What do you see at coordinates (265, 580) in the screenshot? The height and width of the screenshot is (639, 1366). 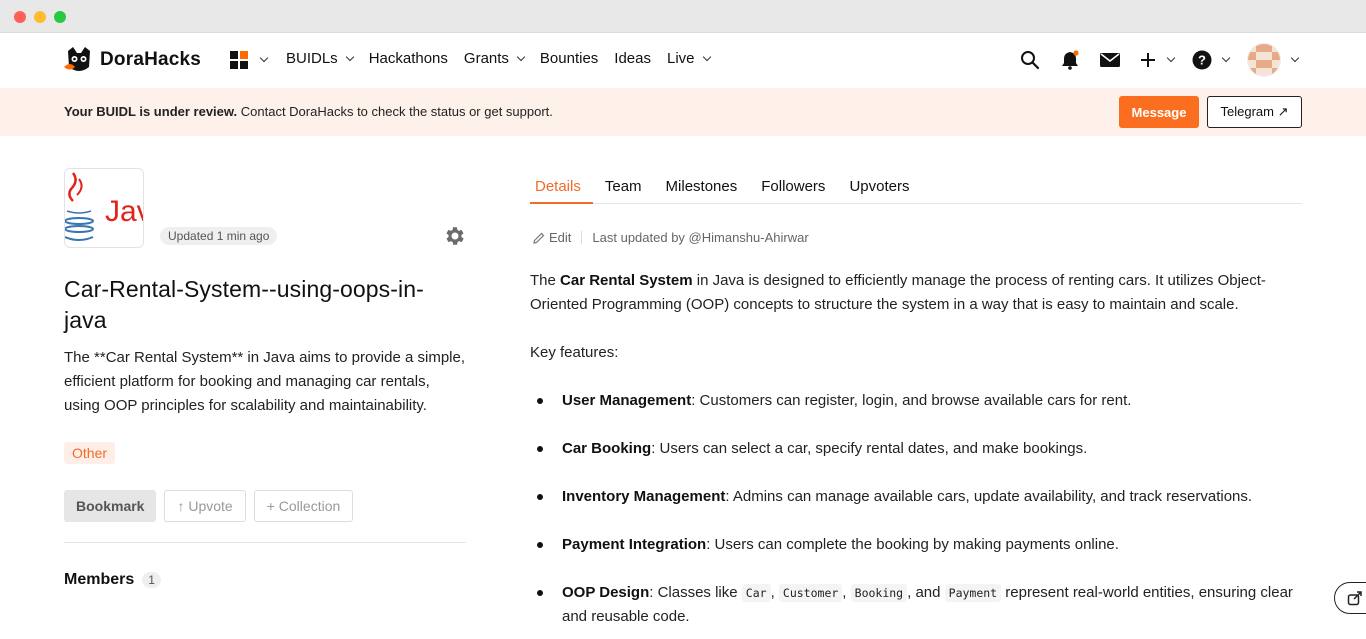 I see `members-heading: Members 1` at bounding box center [265, 580].